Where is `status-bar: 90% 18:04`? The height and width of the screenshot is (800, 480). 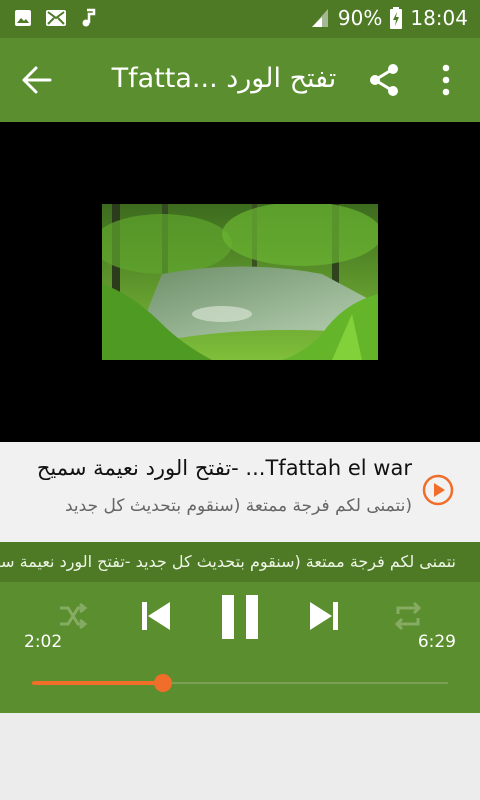 status-bar: 90% 18:04 is located at coordinates (240, 19).